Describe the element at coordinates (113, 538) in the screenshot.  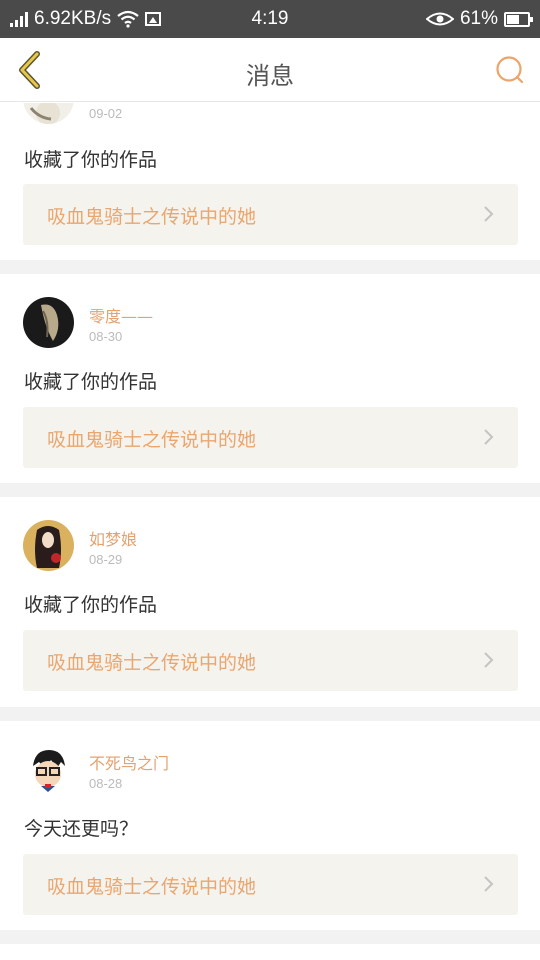
I see `user-name: 如梦娘` at that location.